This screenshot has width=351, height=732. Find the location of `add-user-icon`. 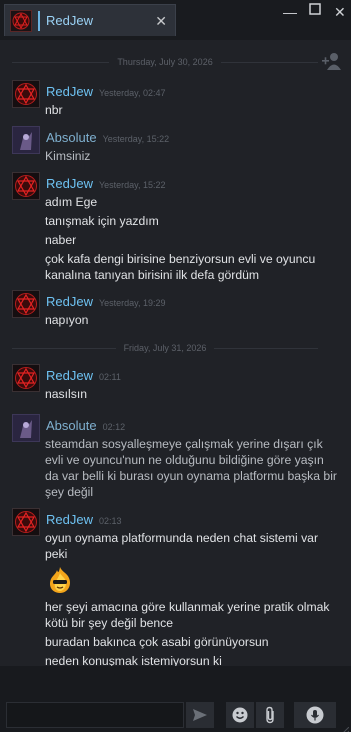

add-user-icon is located at coordinates (331, 61).